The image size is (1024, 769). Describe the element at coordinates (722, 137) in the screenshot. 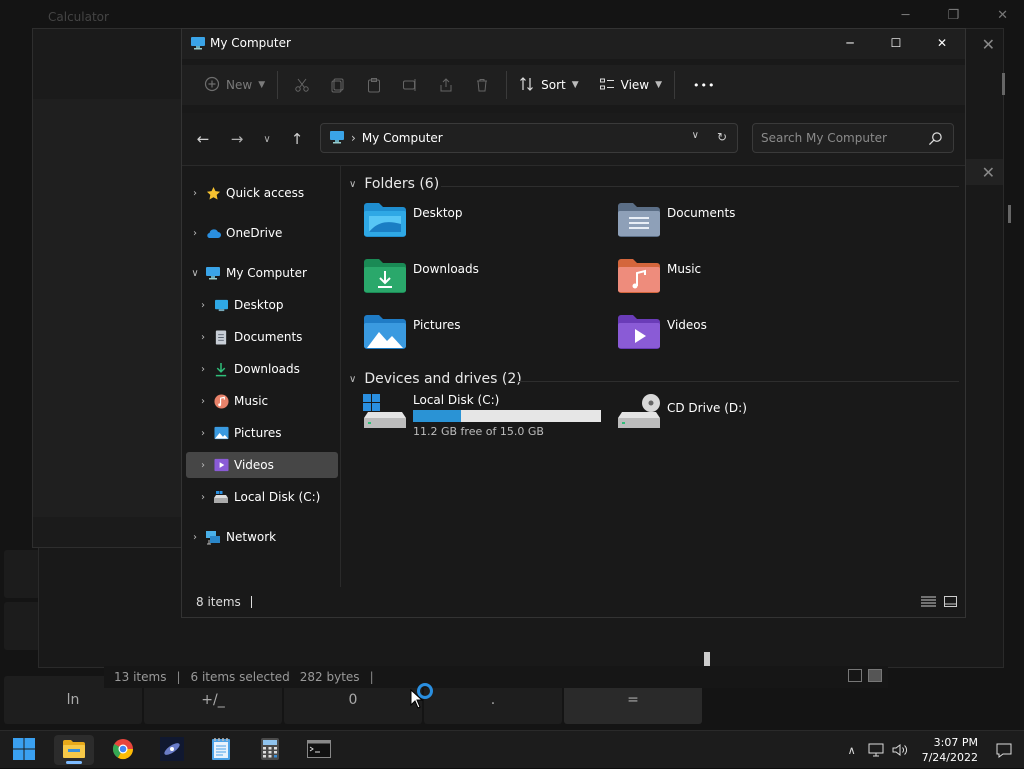

I see `refresh-icon: ↻` at that location.